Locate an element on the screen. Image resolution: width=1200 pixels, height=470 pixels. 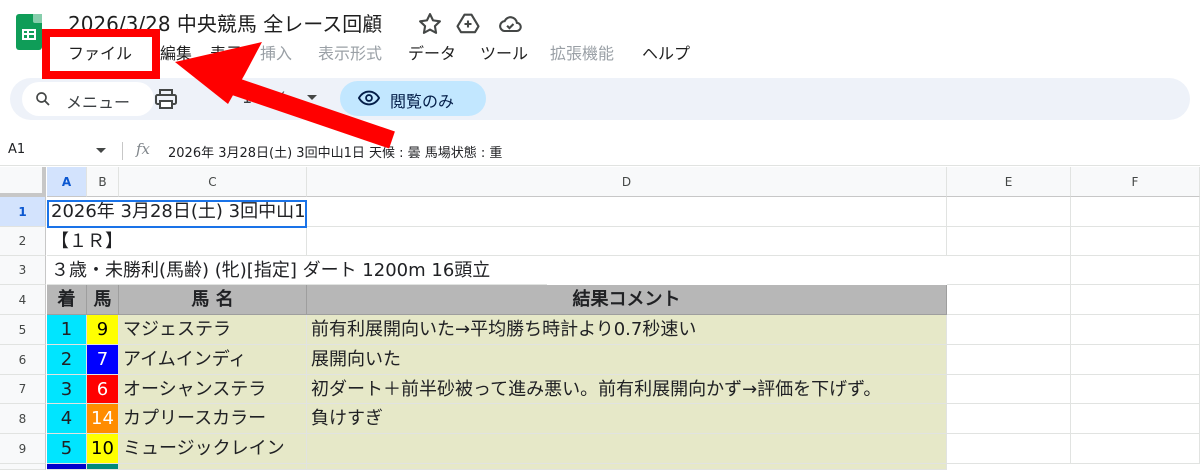
pointing-arrow-icon is located at coordinates (285, 95).